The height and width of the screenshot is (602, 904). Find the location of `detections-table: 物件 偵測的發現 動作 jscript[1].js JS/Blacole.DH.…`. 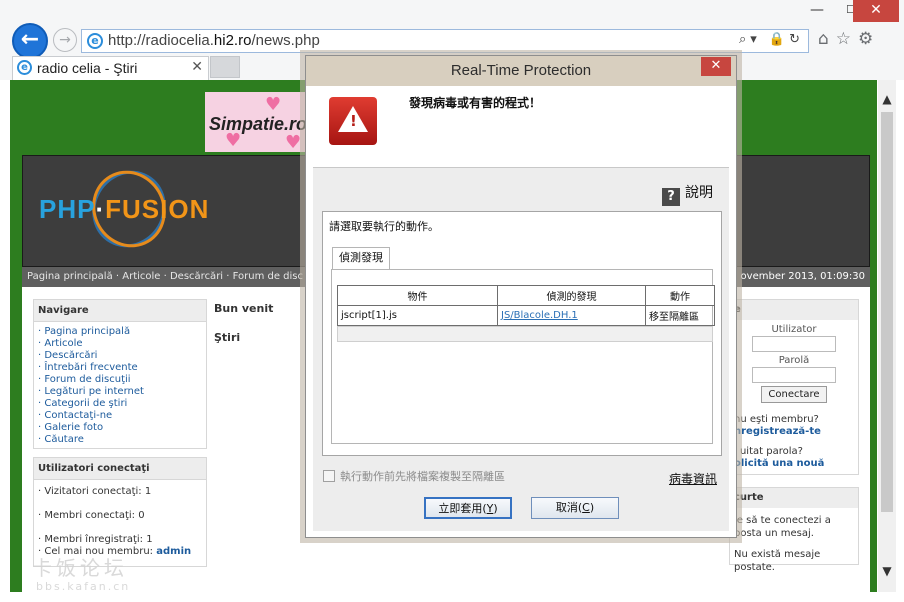

detections-table: 物件 偵測的發現 動作 jscript[1].js JS/Blacole.DH.… is located at coordinates (526, 305).